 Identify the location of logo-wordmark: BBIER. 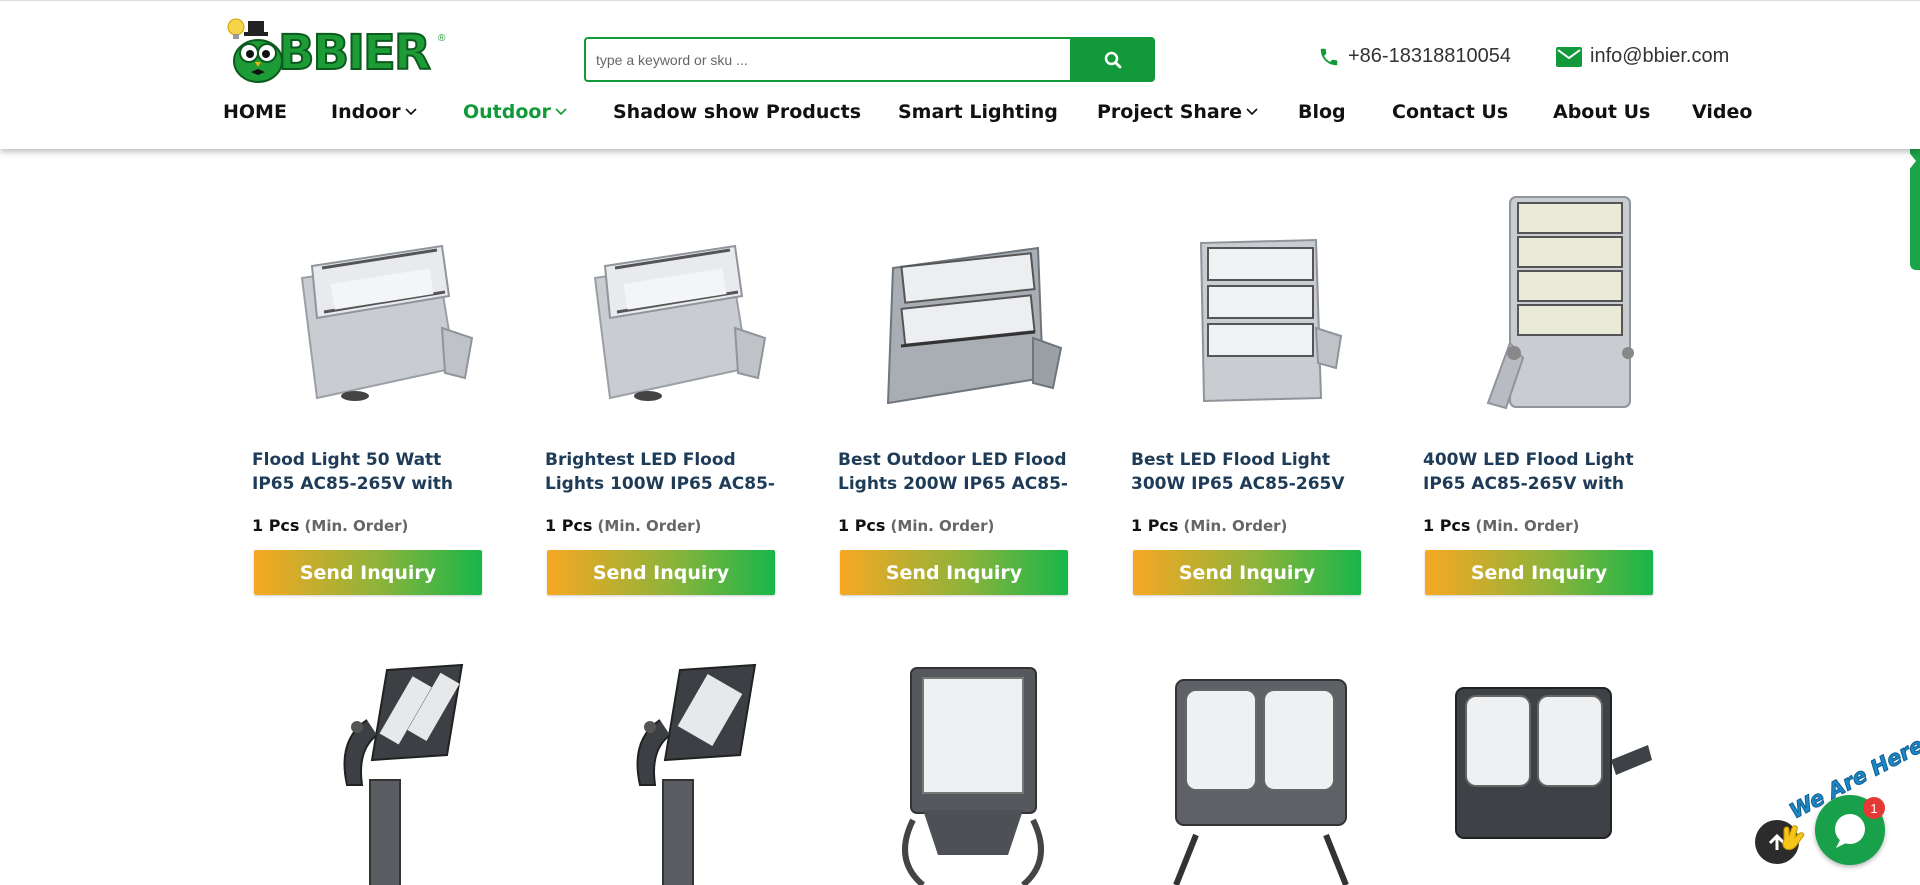
(354, 53).